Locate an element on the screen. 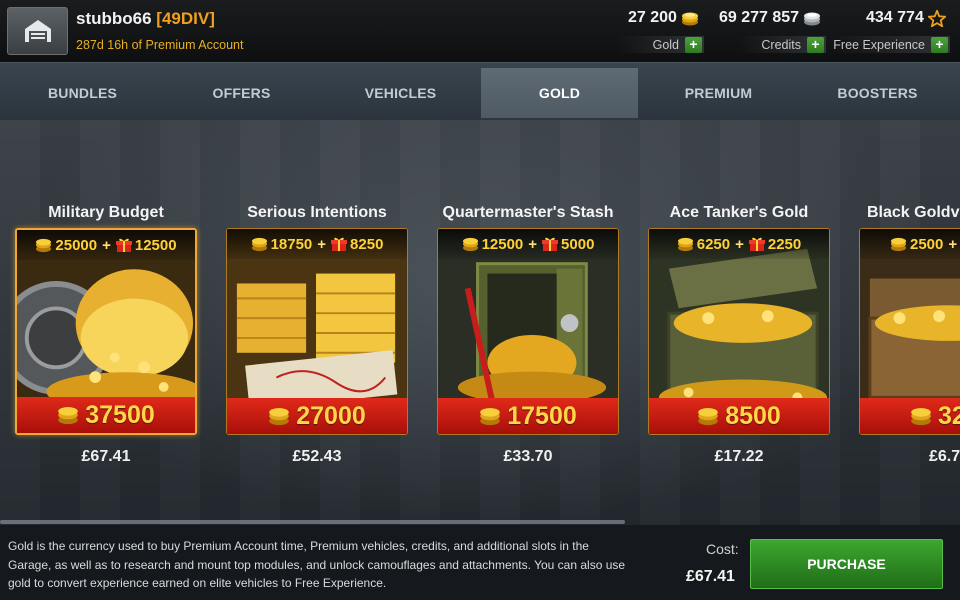 This screenshot has height=600, width=960. credits-label-row: Credits + is located at coordinates (783, 44).